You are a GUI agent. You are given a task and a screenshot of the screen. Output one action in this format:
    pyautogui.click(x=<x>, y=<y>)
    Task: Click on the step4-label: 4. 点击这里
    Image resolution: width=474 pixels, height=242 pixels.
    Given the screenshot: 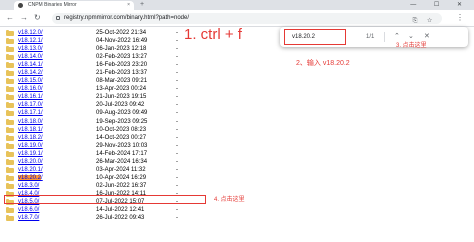 What is the action you would take?
    pyautogui.click(x=229, y=200)
    